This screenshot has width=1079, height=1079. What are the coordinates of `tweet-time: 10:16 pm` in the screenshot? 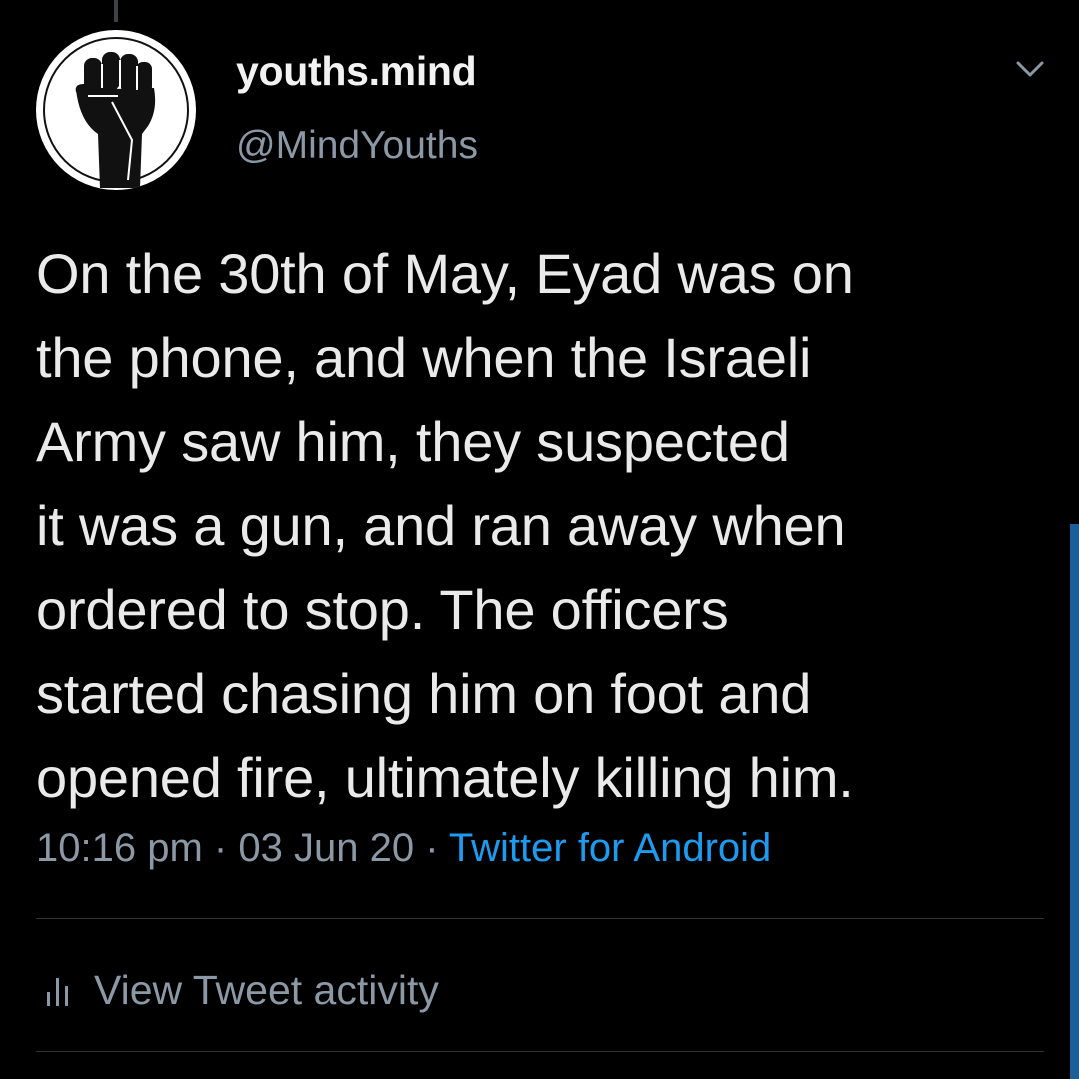 It's located at (119, 848).